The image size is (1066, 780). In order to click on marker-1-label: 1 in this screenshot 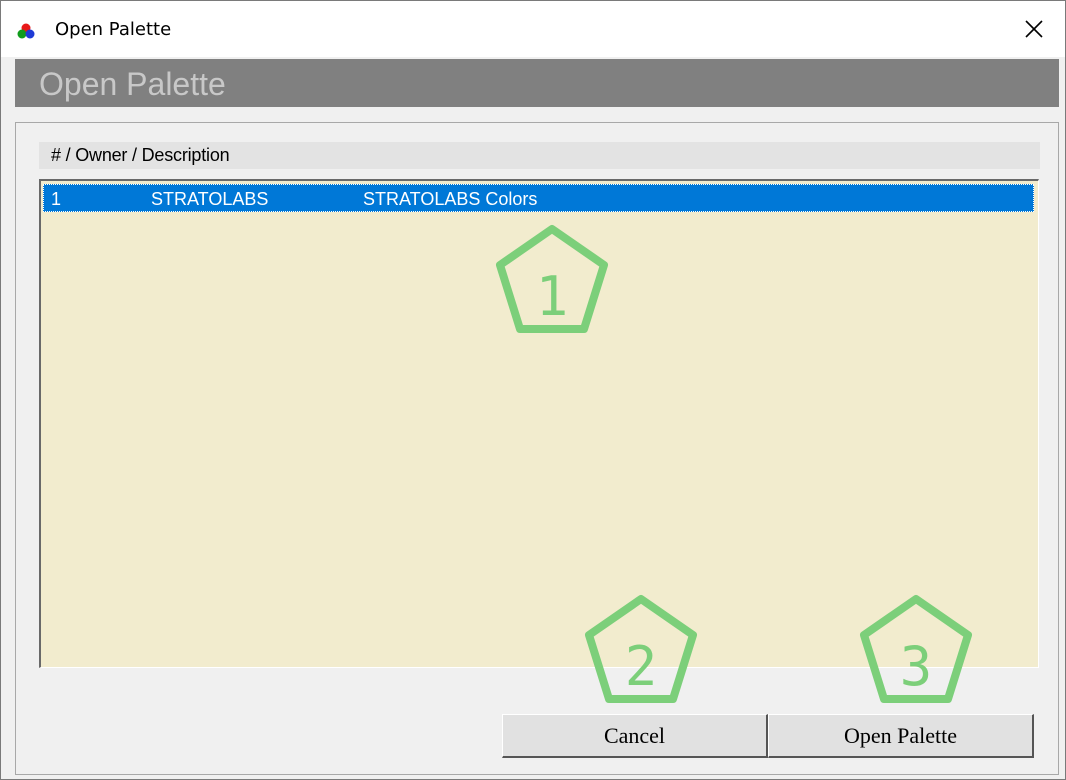, I will do `click(552, 296)`.